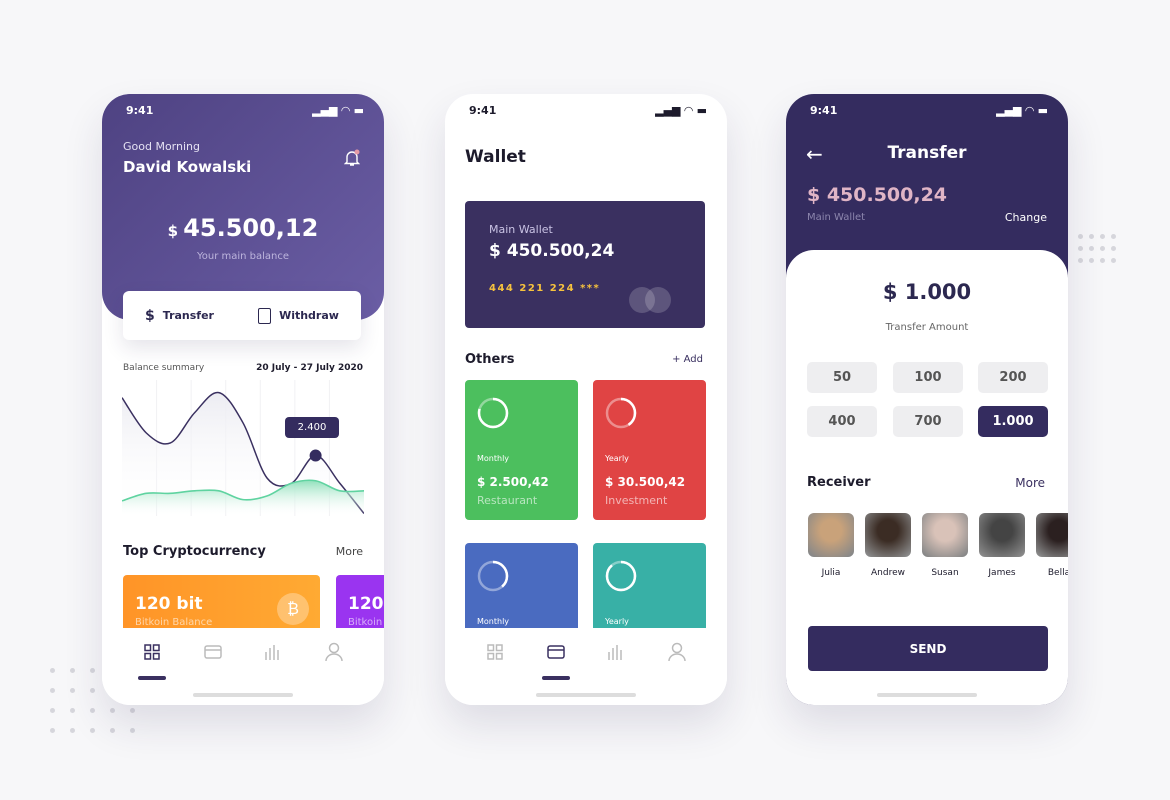 The image size is (1170, 800). Describe the element at coordinates (636, 500) in the screenshot. I see `category: Investment` at that location.